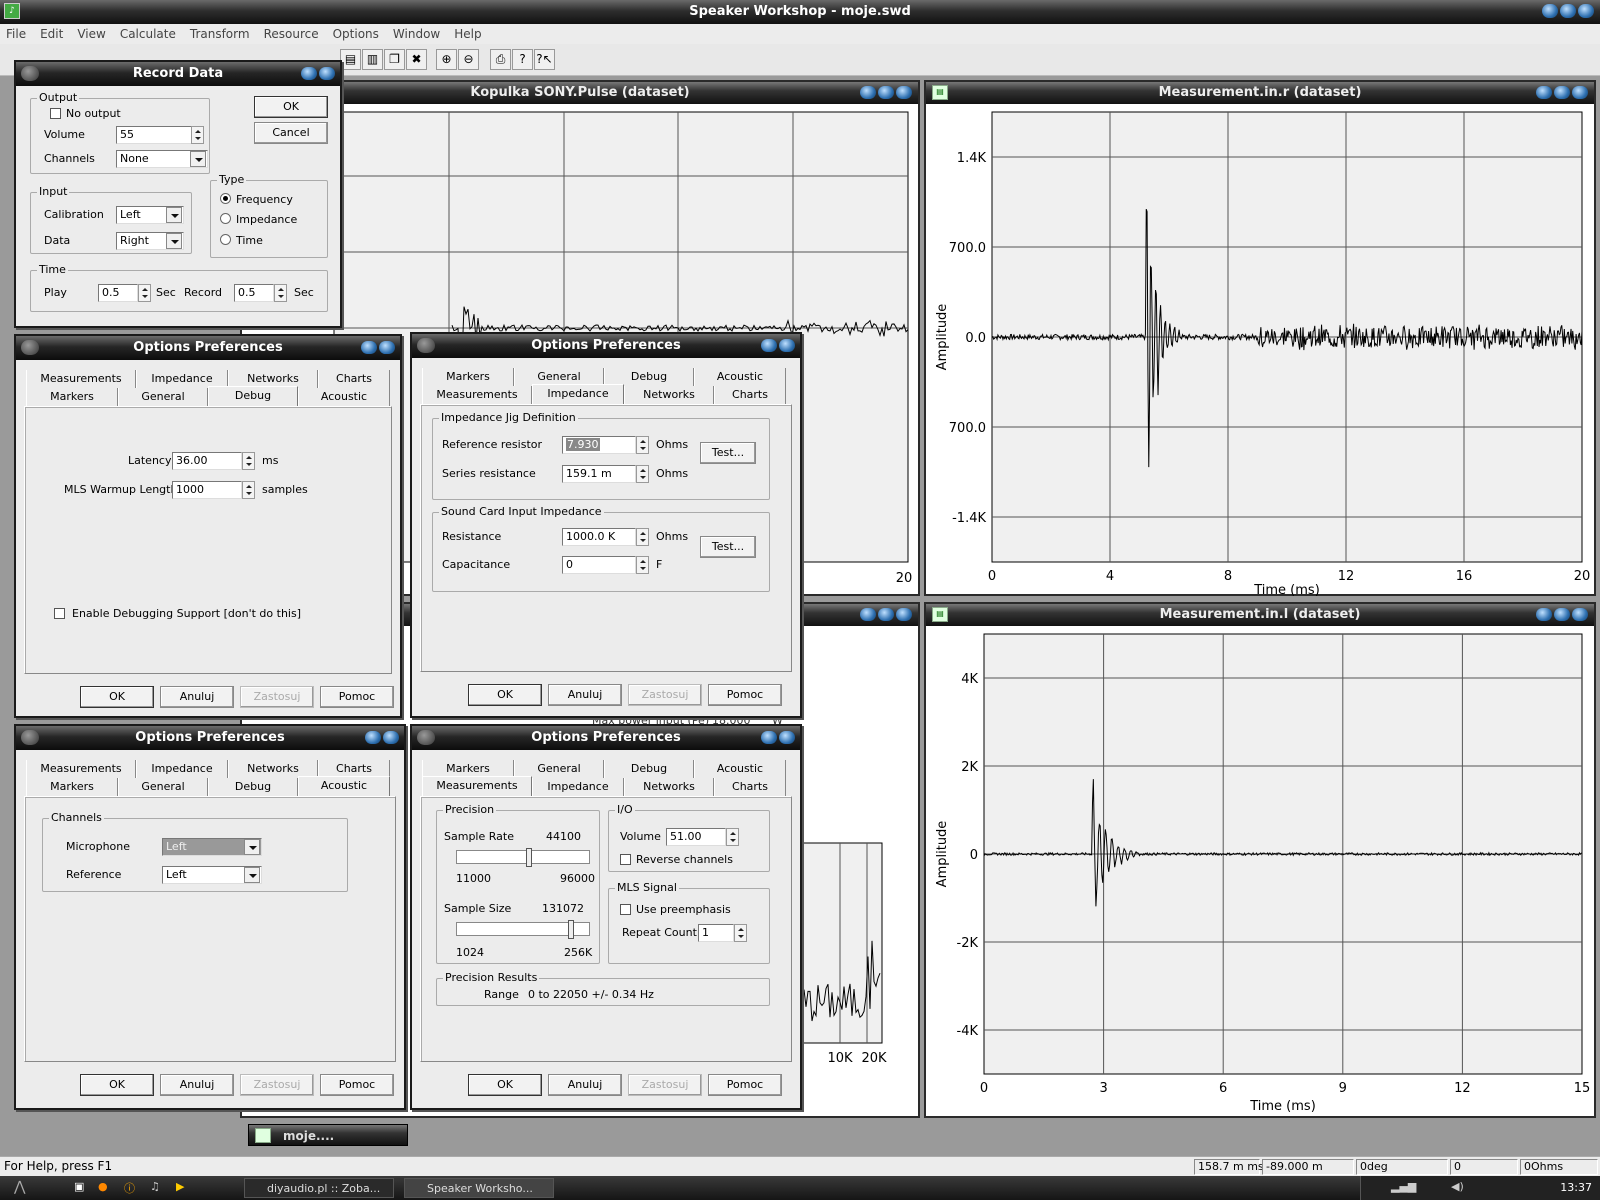  Describe the element at coordinates (732, 837) in the screenshot. I see `io-volume-spinner` at that location.